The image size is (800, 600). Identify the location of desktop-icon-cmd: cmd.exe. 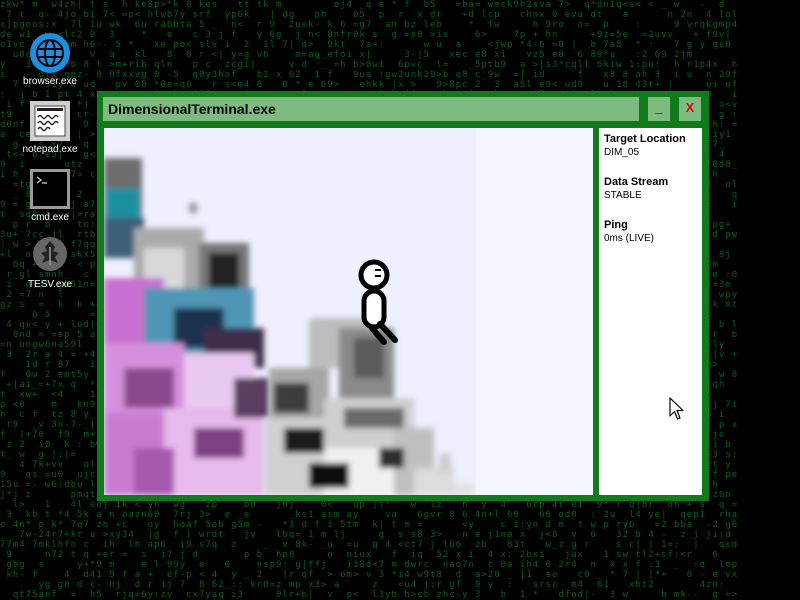
(50, 195).